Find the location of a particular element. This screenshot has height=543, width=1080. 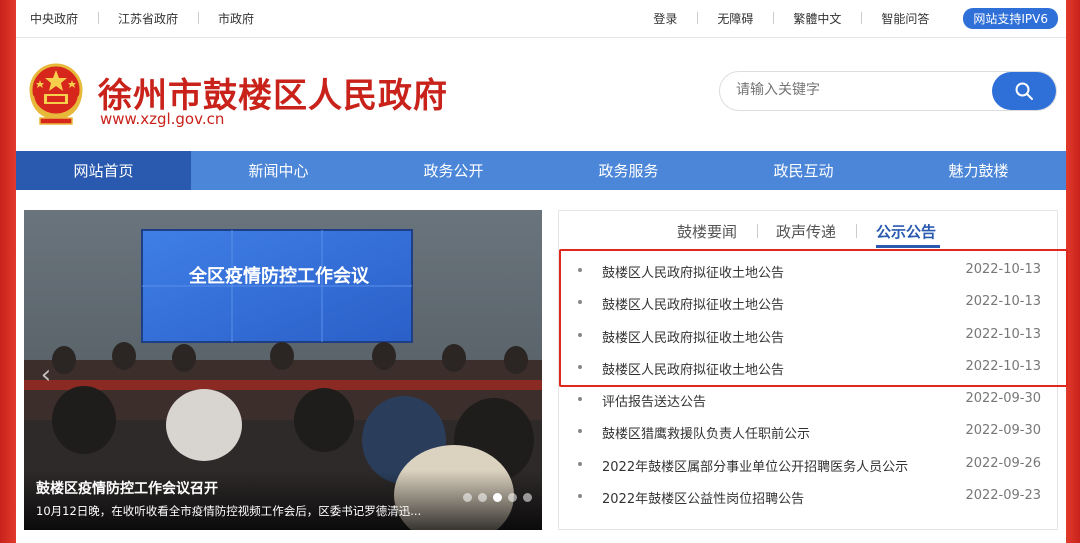

national-emblem-icon is located at coordinates (56, 94).